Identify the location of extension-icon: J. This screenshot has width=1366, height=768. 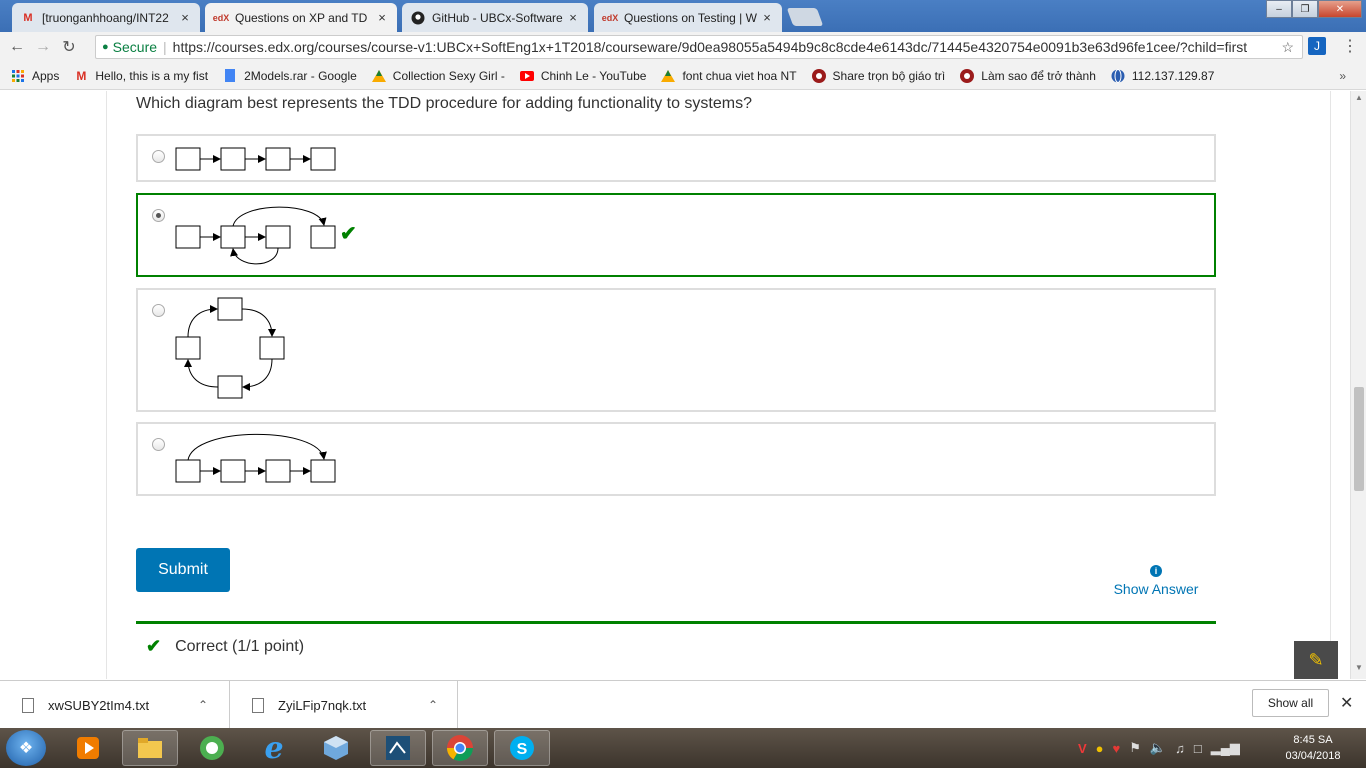
(1317, 46).